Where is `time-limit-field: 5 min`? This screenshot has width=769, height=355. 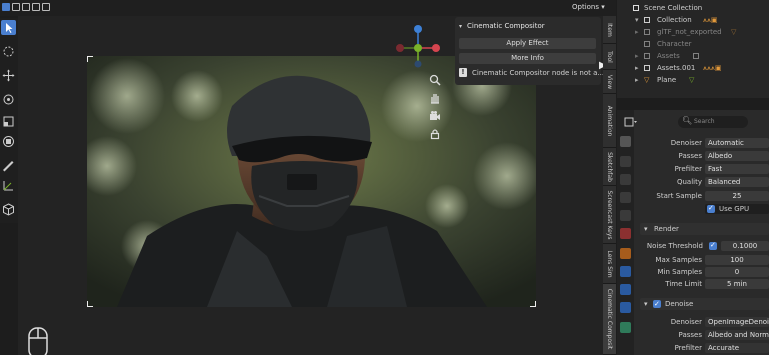 time-limit-field: 5 min is located at coordinates (737, 284).